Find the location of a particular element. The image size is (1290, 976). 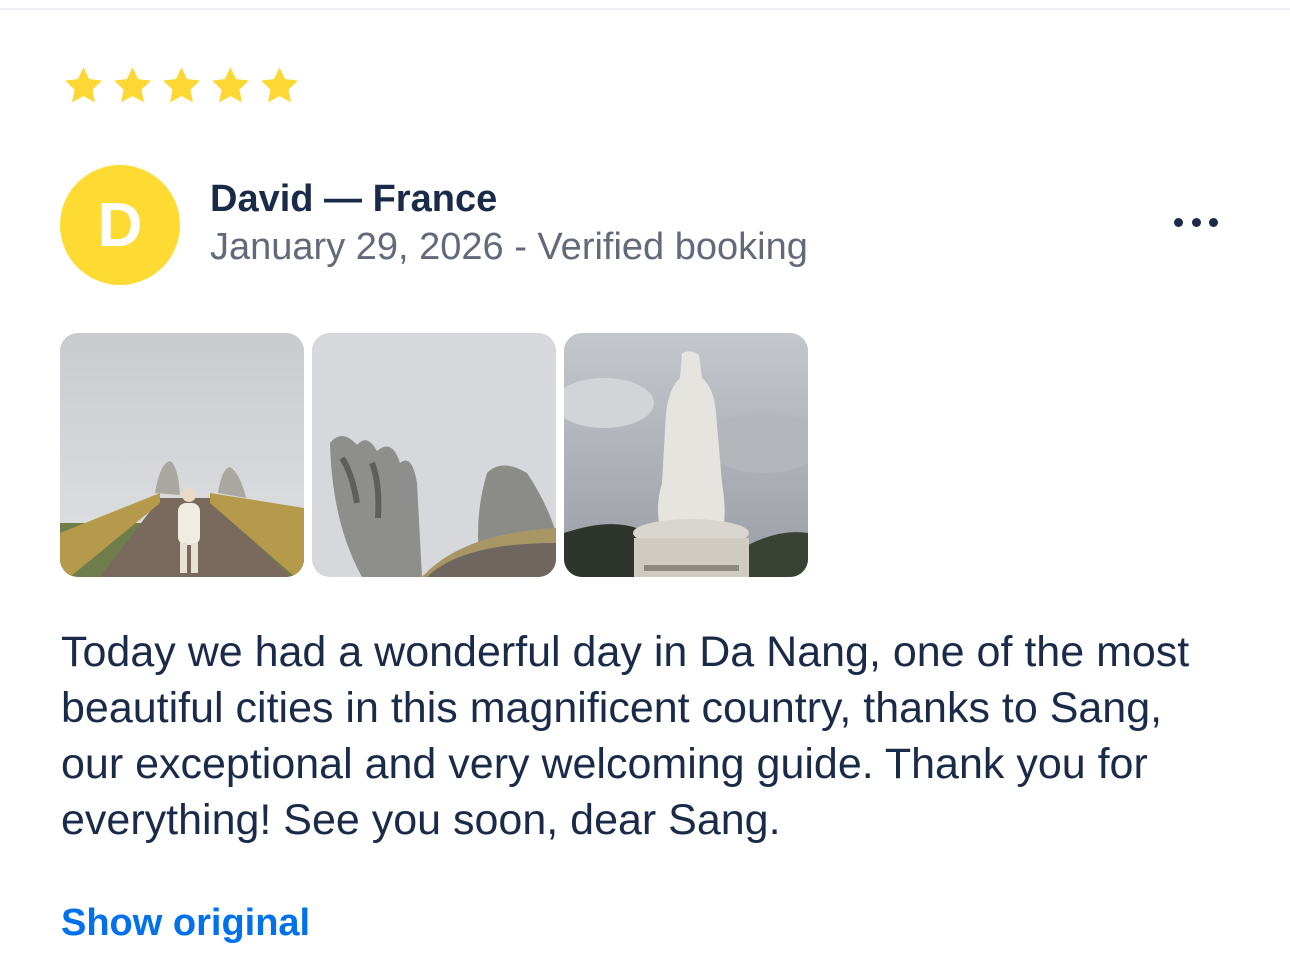

star-rating is located at coordinates (181, 85).